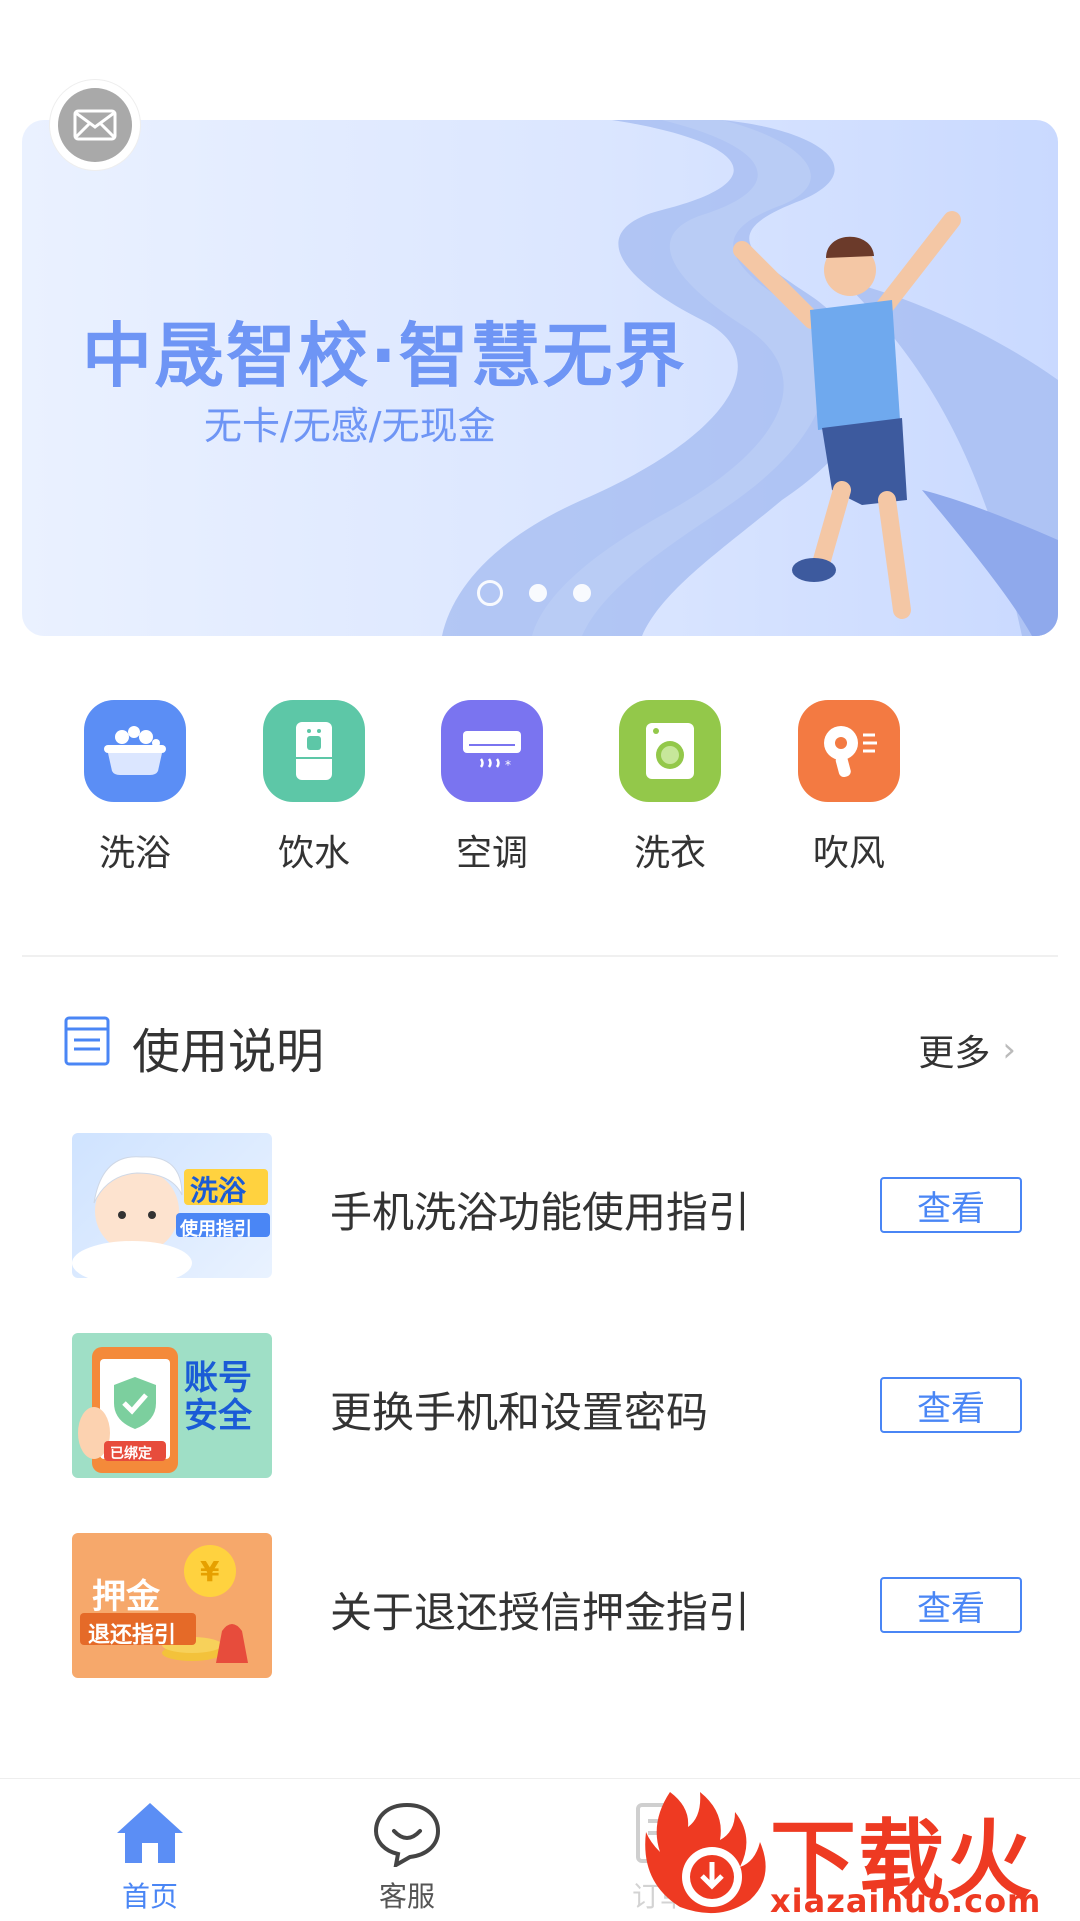  Describe the element at coordinates (492, 751) in the screenshot. I see `air-conditioner-icon: *` at that location.